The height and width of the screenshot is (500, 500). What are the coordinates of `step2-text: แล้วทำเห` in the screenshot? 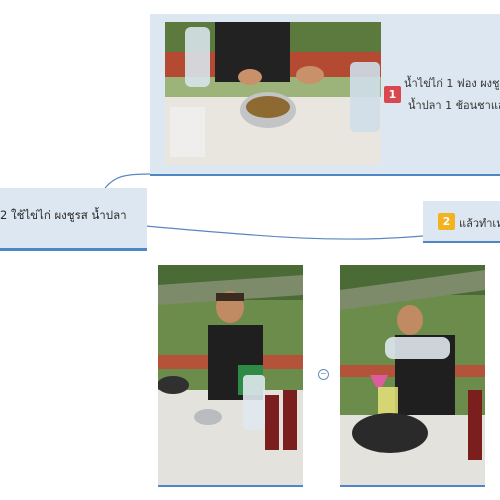 It's located at (479, 223).